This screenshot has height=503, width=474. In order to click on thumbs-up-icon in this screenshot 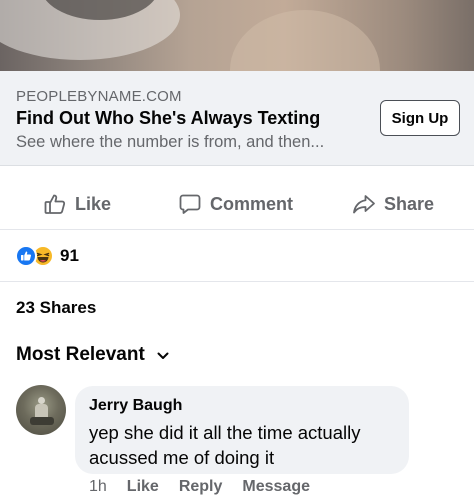, I will do `click(55, 204)`.